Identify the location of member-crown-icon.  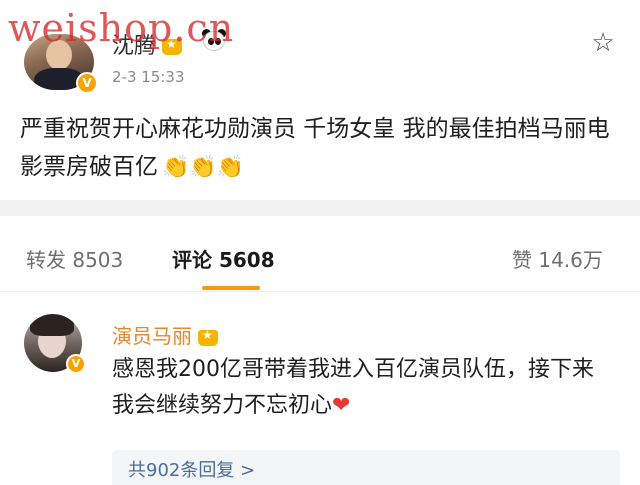
(208, 337).